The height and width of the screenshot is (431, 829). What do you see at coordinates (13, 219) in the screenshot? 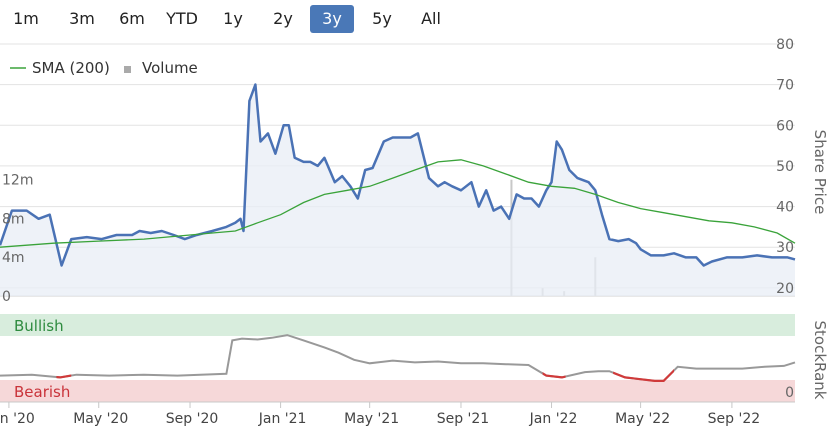
I see `volume-tick-label: 8m` at bounding box center [13, 219].